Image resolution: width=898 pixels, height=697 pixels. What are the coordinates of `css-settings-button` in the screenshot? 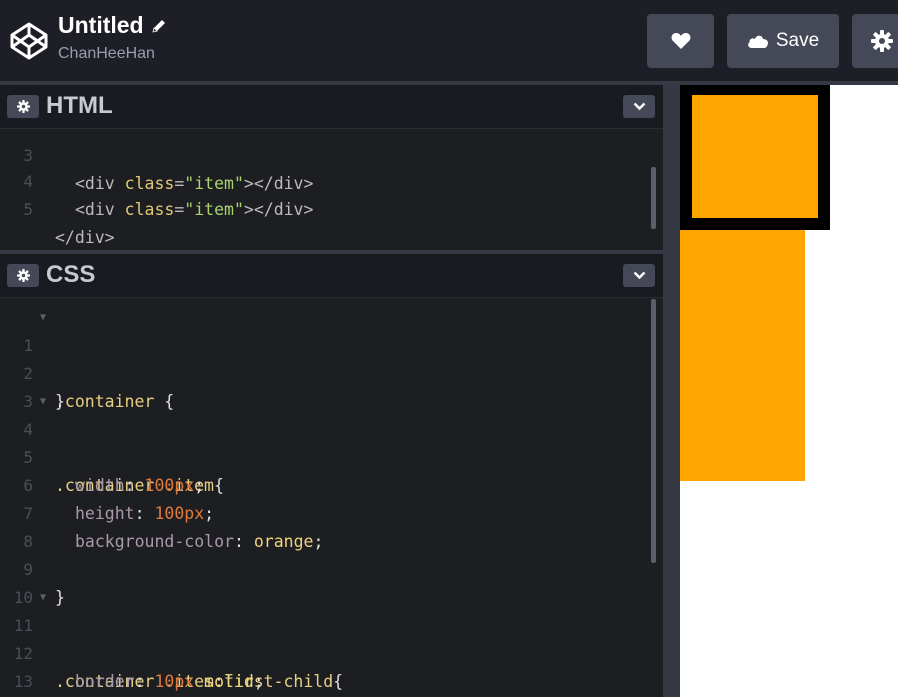 It's located at (23, 275).